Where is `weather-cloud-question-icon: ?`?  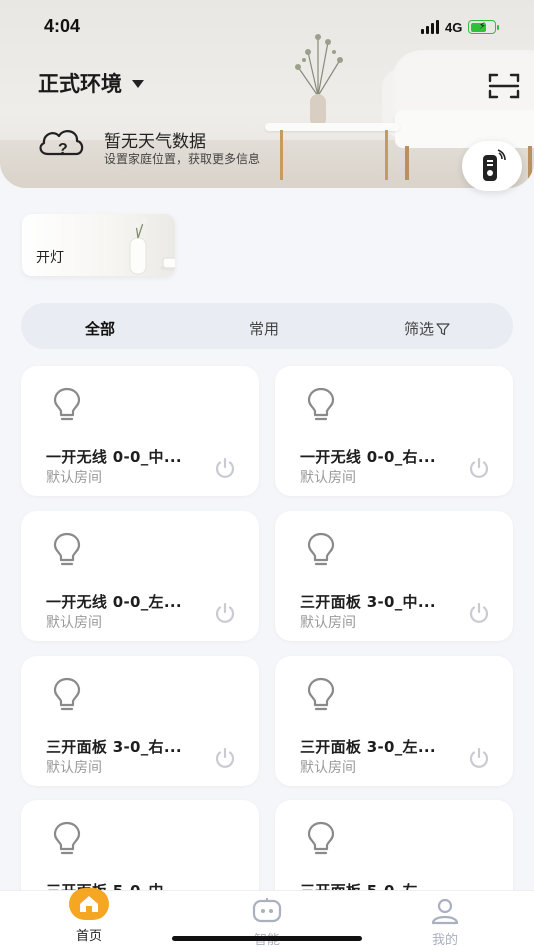 weather-cloud-question-icon: ? is located at coordinates (61, 144).